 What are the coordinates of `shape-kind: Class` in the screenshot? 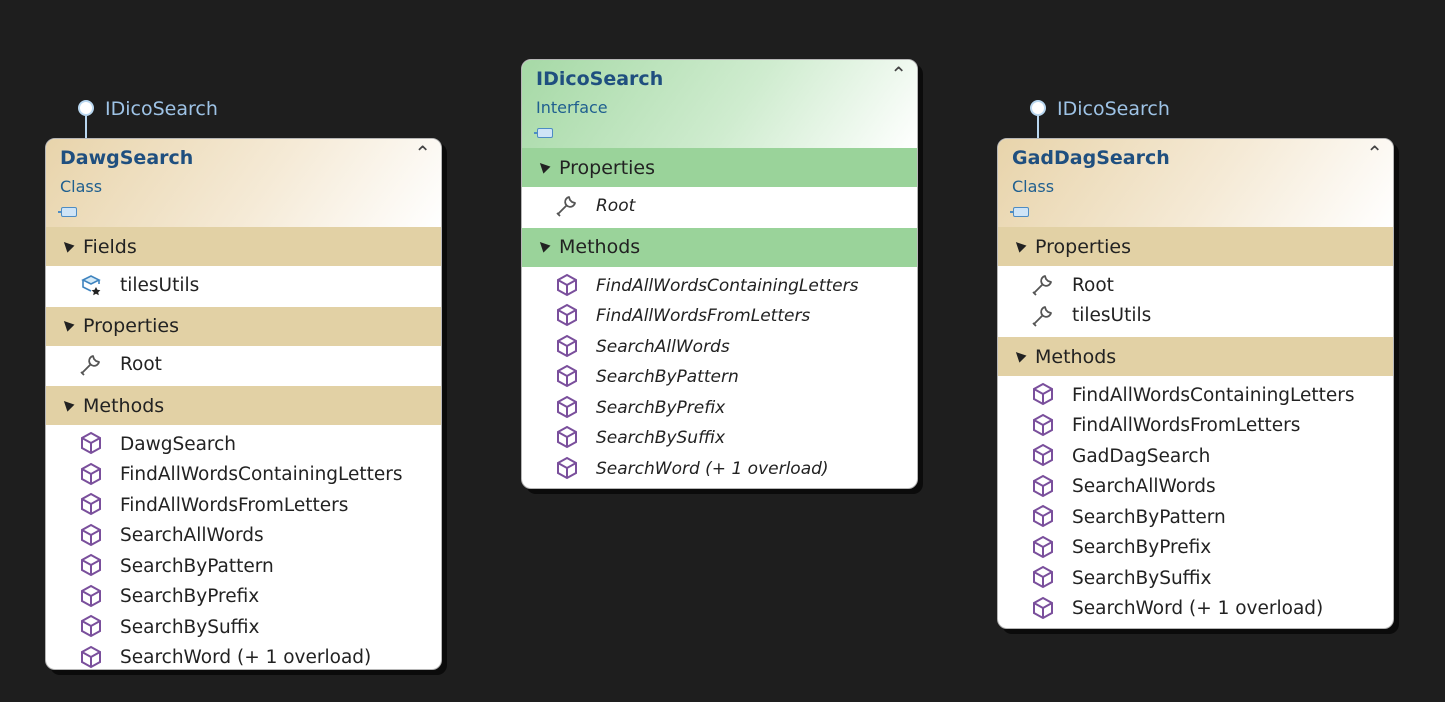 It's located at (1033, 186).